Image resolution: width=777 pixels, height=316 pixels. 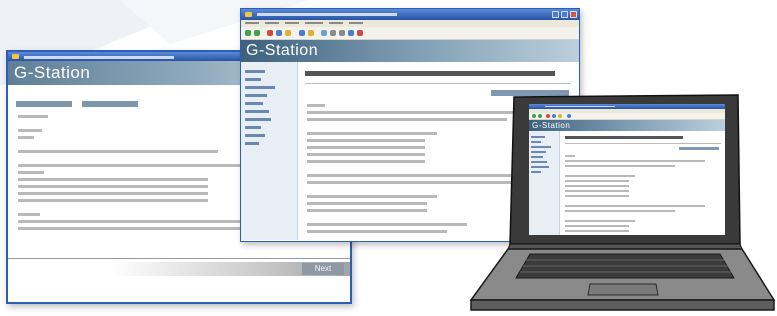 What do you see at coordinates (410, 33) in the screenshot?
I see `center-window-toolbar` at bounding box center [410, 33].